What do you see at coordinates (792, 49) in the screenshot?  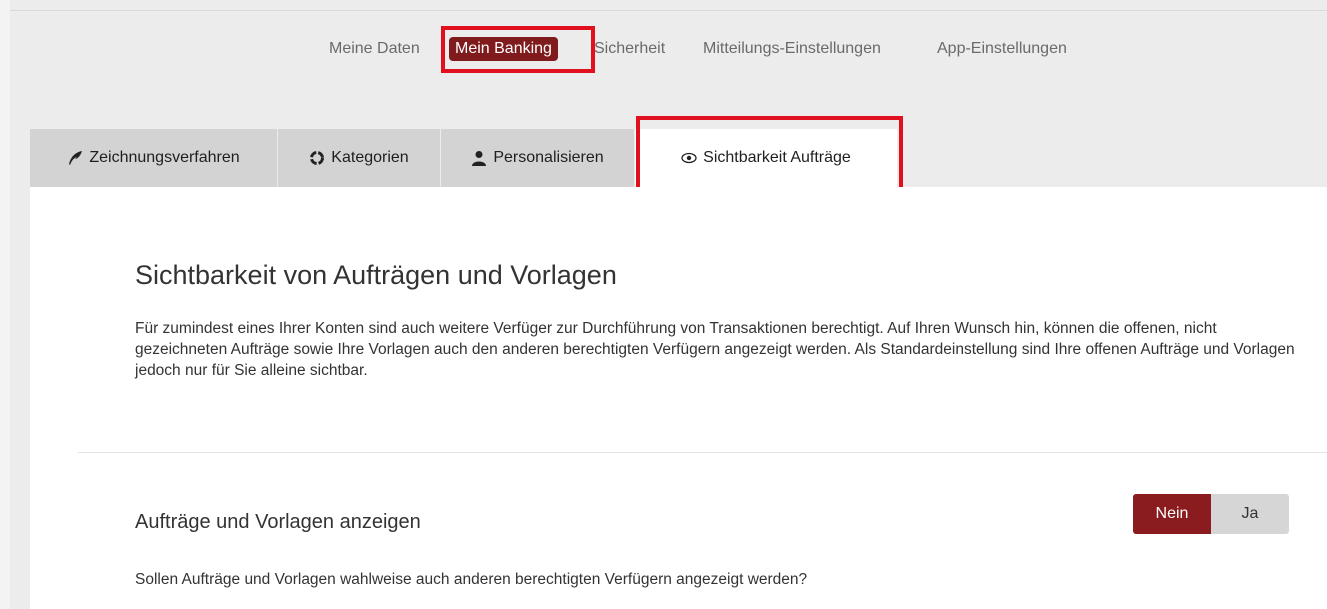 I see `nav-mitteilungs-einstellungen: Mitteilungs-Einstellungen` at bounding box center [792, 49].